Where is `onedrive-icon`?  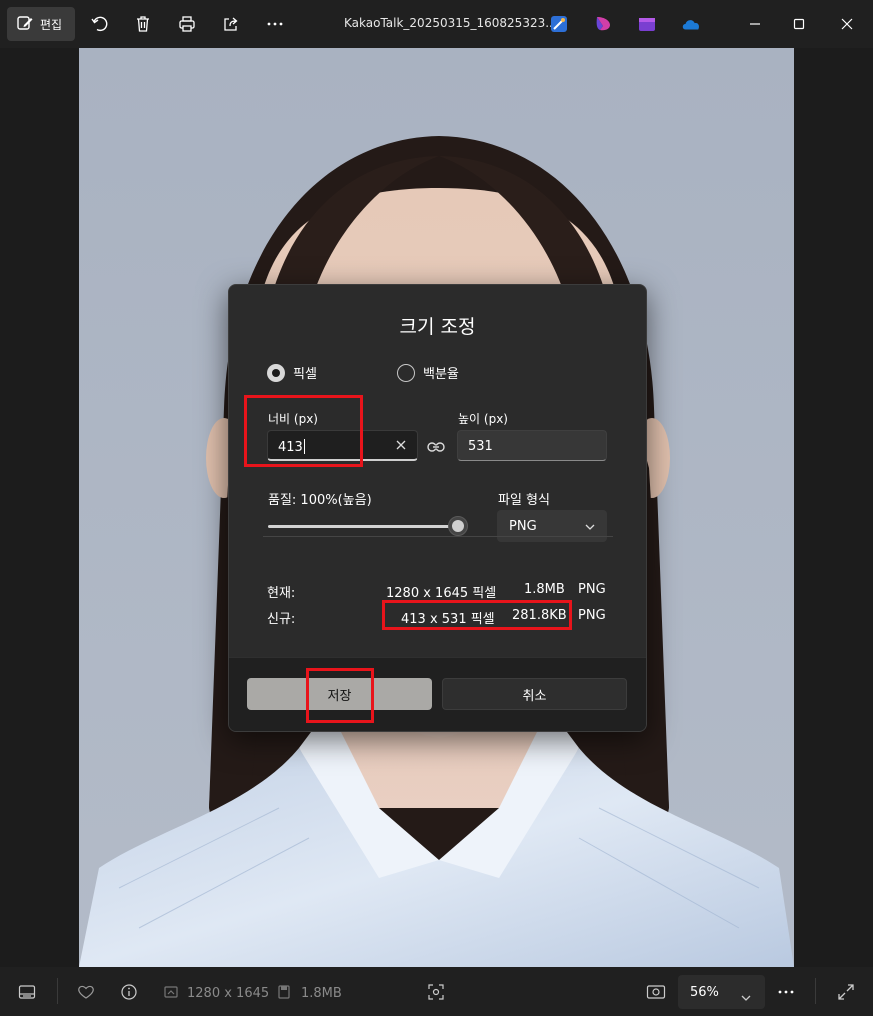
onedrive-icon is located at coordinates (691, 24).